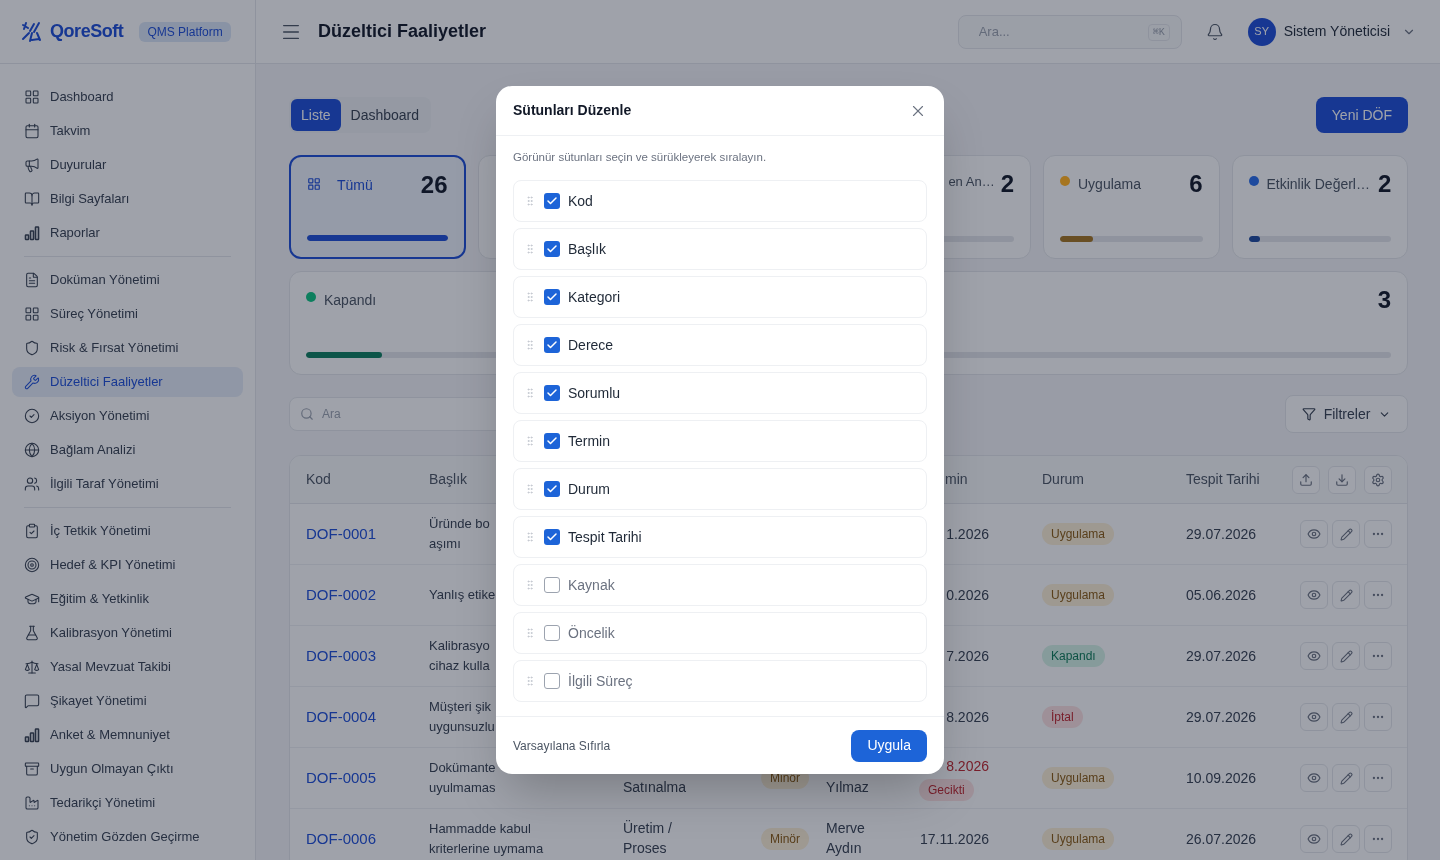  Describe the element at coordinates (459, 646) in the screenshot. I see `title-text: Kalibrasyo` at that location.